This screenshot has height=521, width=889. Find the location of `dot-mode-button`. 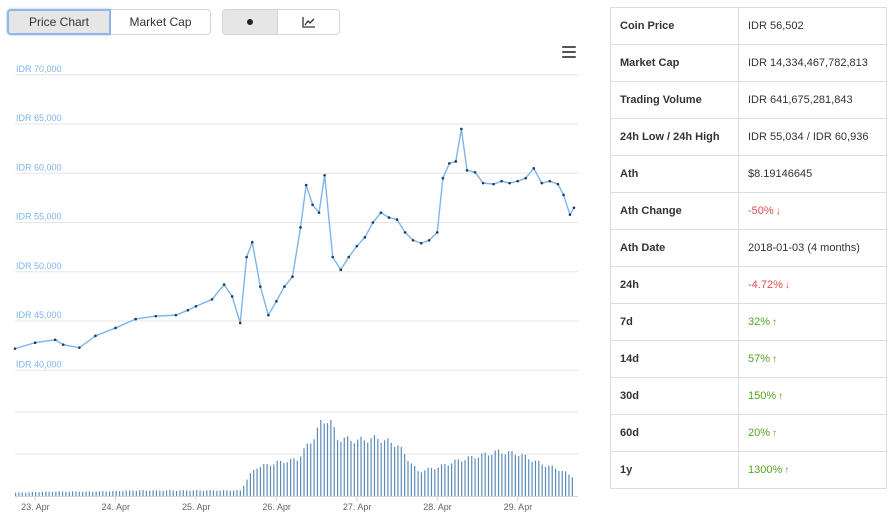

dot-mode-button is located at coordinates (250, 22).